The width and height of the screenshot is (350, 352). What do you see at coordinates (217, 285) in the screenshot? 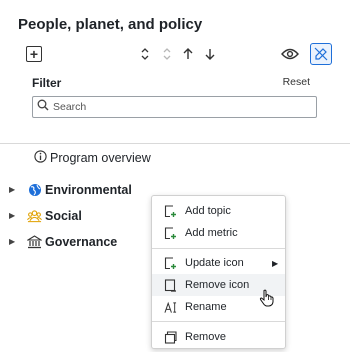
I see `menu-item-label: Remove icon` at bounding box center [217, 285].